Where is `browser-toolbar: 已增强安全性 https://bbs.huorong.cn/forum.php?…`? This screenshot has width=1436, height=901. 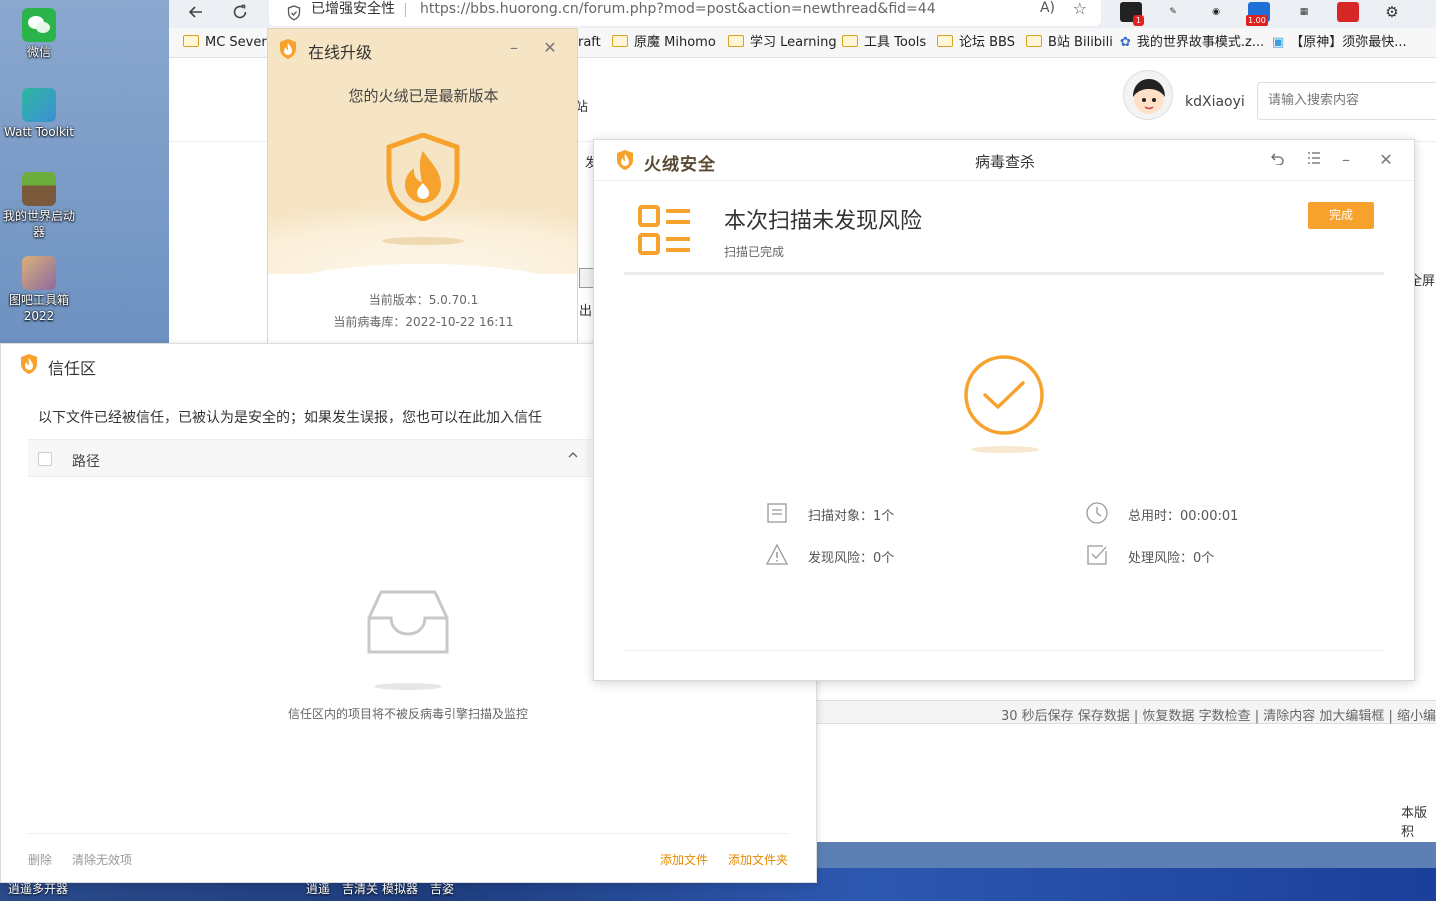 browser-toolbar: 已增强安全性 https://bbs.huorong.cn/forum.php?… is located at coordinates (802, 14).